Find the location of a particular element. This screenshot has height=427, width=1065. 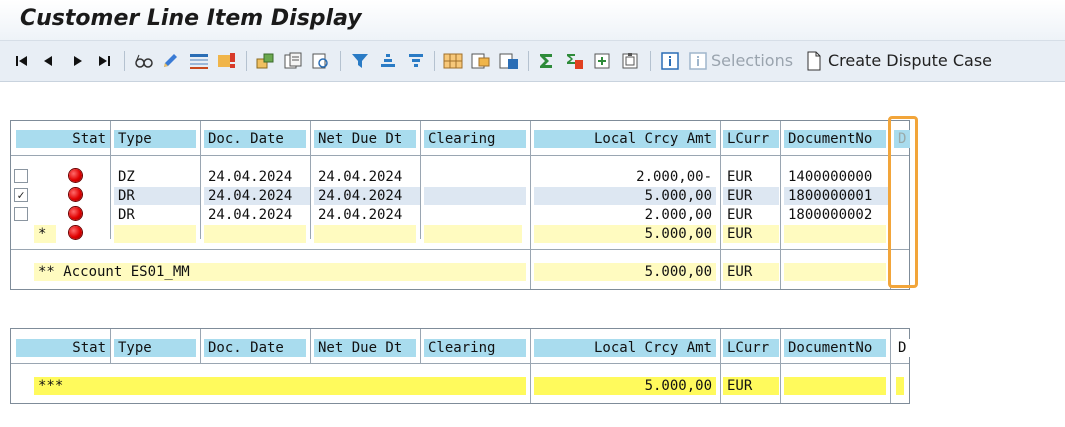

grand-total-cell-document-number is located at coordinates (835, 386).